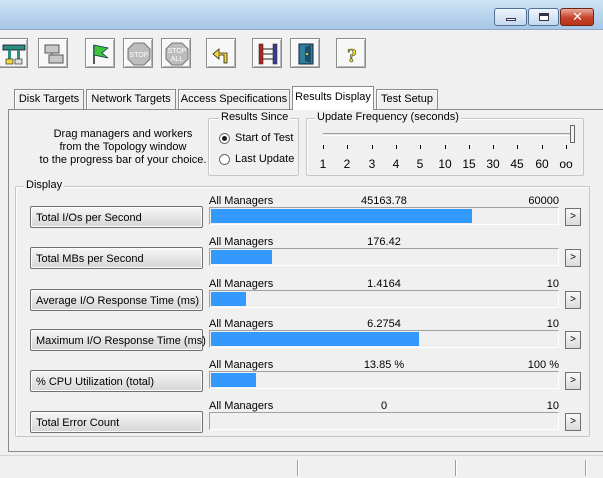 This screenshot has height=478, width=603. I want to click on hint-line: Drag managers and workers, so click(123, 134).